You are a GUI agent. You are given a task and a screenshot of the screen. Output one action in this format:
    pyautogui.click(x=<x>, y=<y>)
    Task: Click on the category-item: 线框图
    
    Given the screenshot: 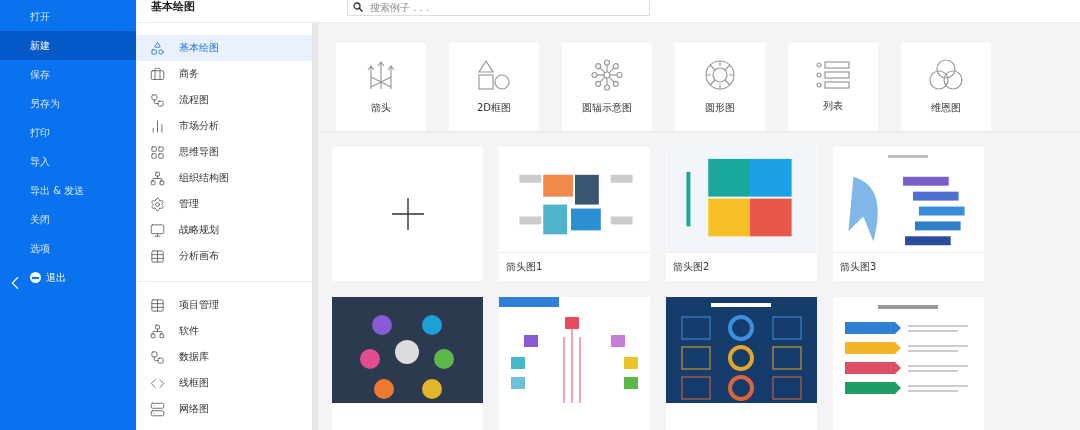 What is the action you would take?
    pyautogui.click(x=224, y=383)
    